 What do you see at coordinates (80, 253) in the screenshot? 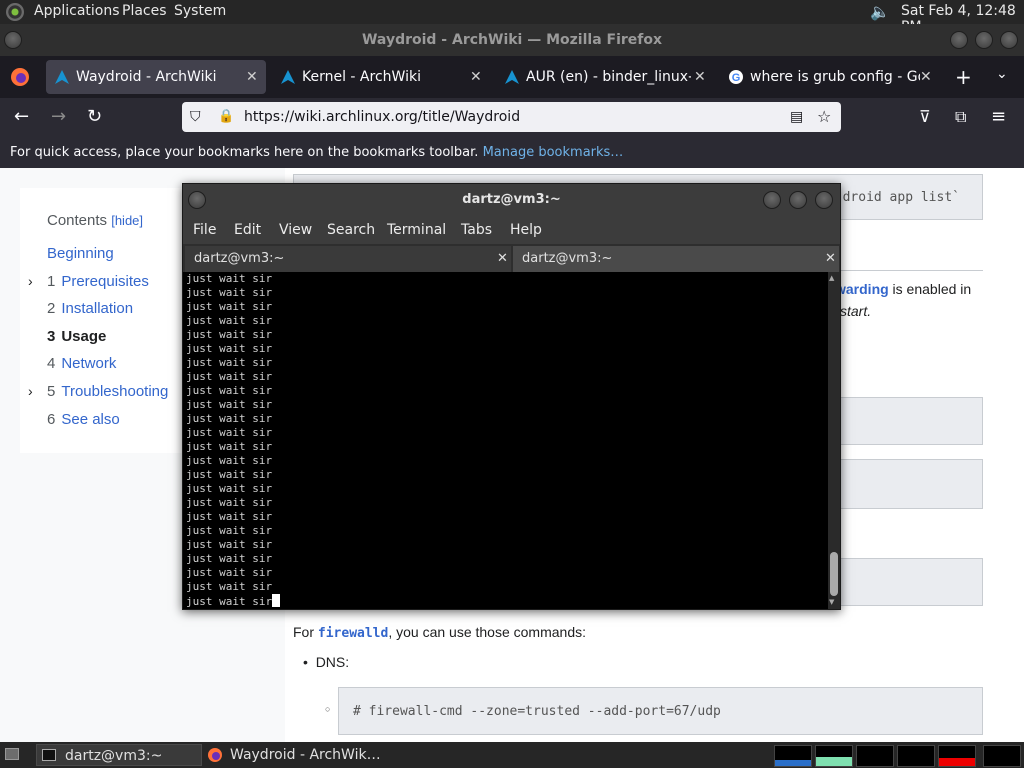
I see `toc-item-beginning: Beginning` at bounding box center [80, 253].